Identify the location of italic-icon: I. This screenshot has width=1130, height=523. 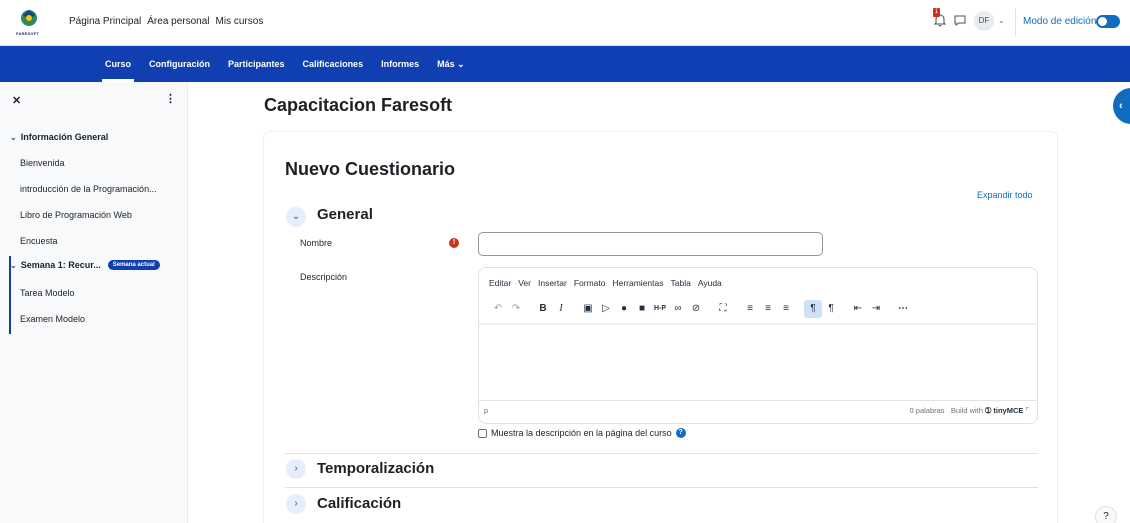
(561, 309).